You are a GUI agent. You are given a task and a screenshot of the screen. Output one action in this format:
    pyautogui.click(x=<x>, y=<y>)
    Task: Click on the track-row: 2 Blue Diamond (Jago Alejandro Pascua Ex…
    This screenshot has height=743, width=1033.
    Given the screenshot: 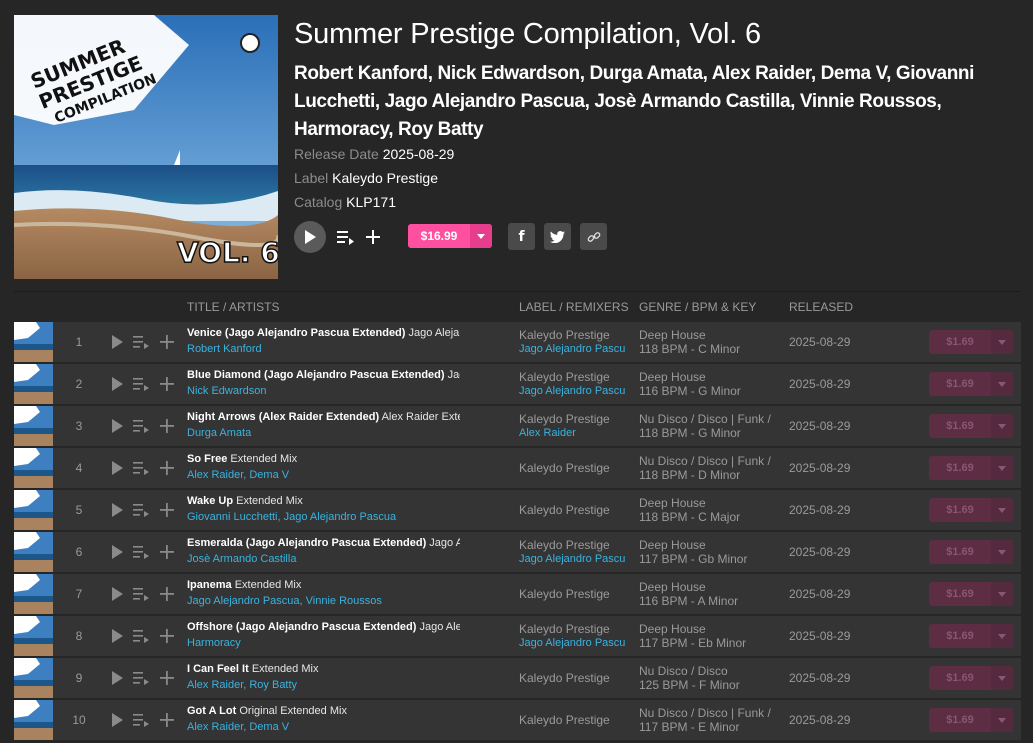 What is the action you would take?
    pyautogui.click(x=517, y=384)
    